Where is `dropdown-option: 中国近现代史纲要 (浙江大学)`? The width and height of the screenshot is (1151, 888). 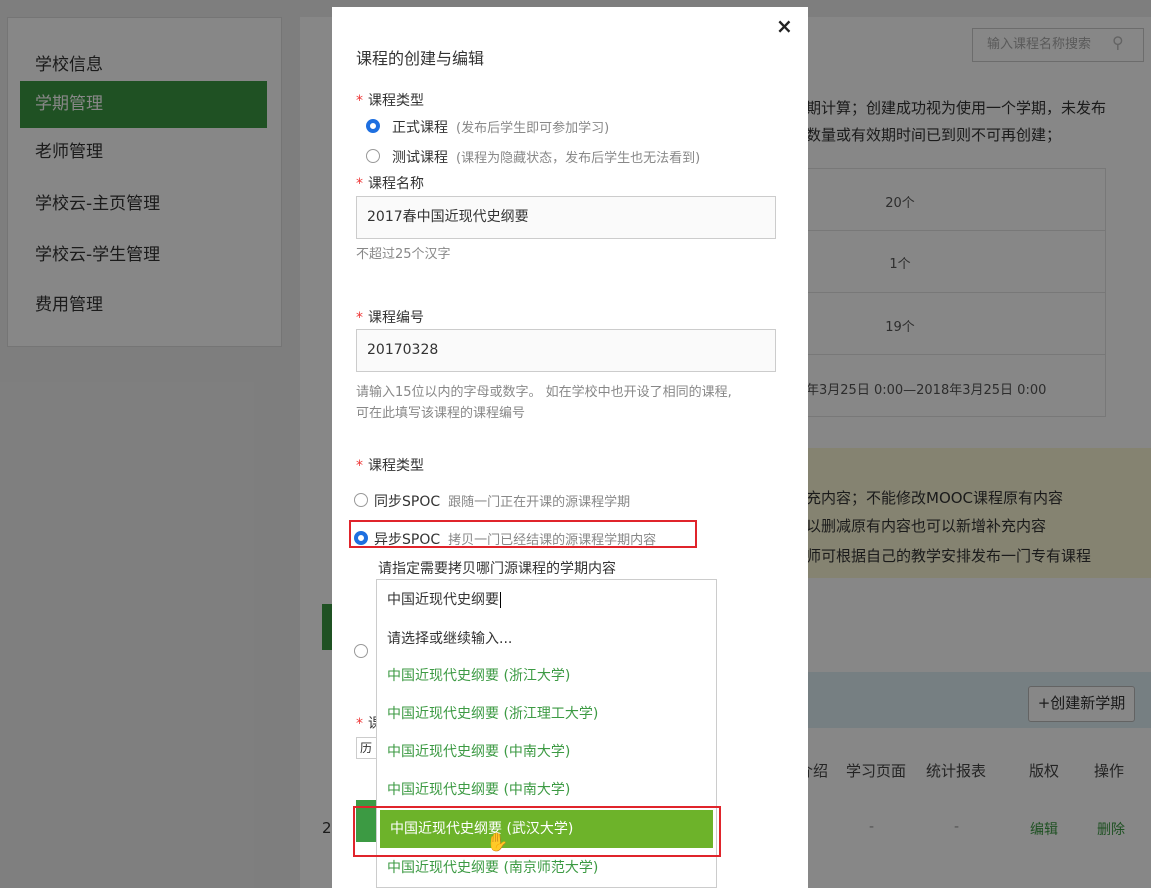 dropdown-option: 中国近现代史纲要 (浙江大学) is located at coordinates (546, 676).